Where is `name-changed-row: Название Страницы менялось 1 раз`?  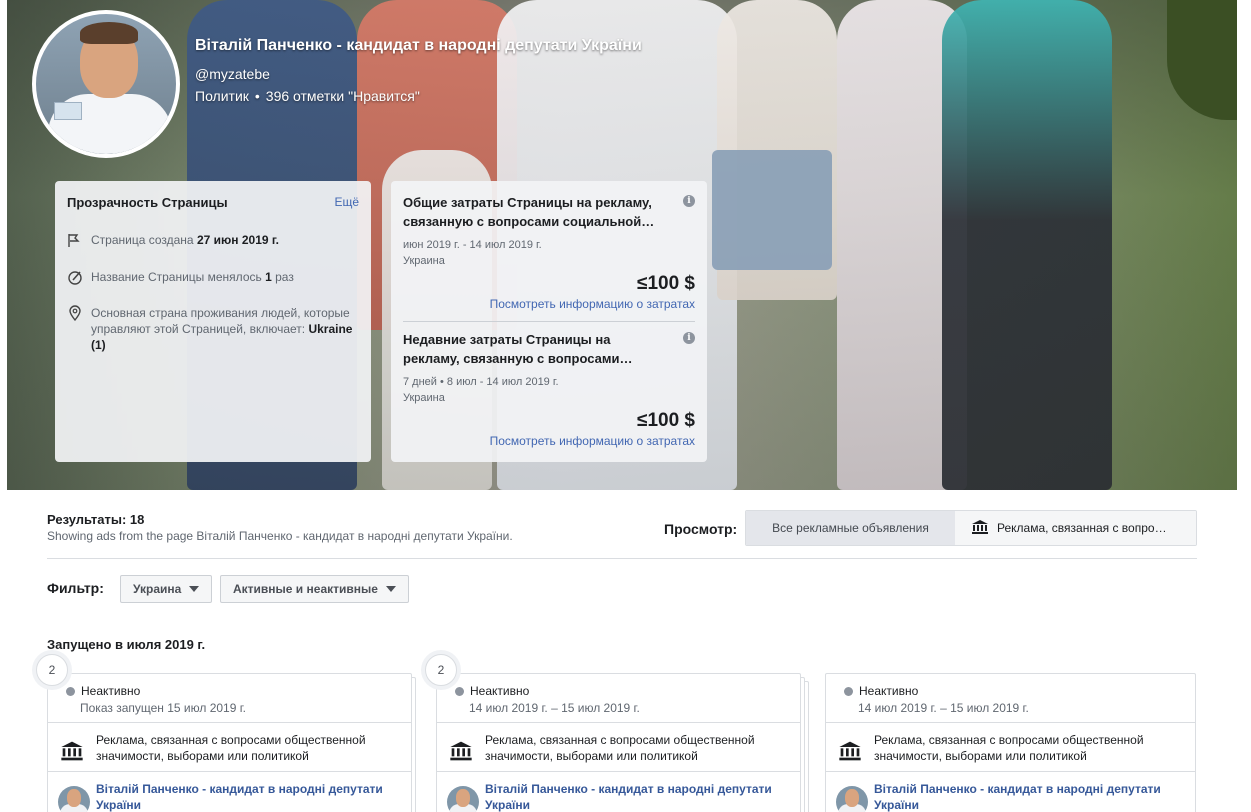 name-changed-row: Название Страницы менялось 1 раз is located at coordinates (212, 279).